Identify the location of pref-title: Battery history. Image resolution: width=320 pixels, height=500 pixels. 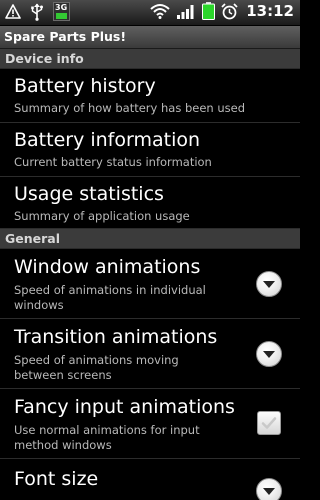
(85, 86).